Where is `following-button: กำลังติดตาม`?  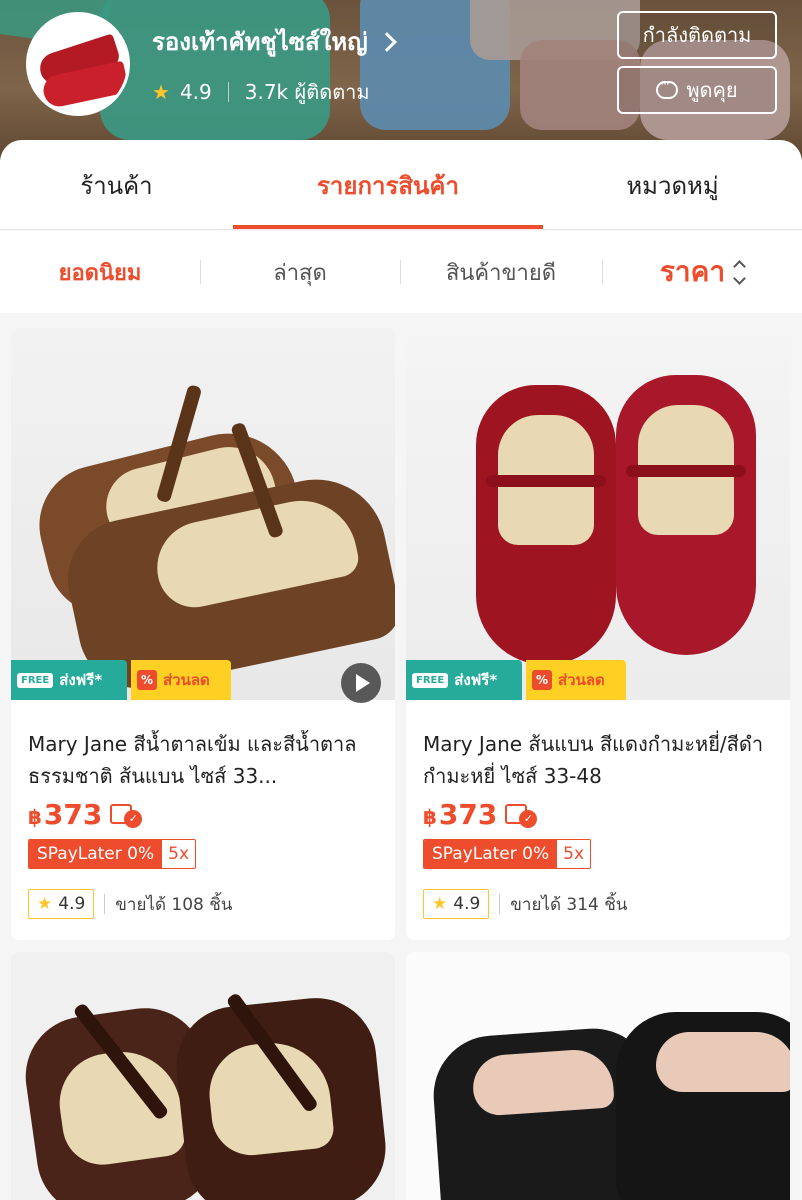 following-button: กำลังติดตาม is located at coordinates (697, 35).